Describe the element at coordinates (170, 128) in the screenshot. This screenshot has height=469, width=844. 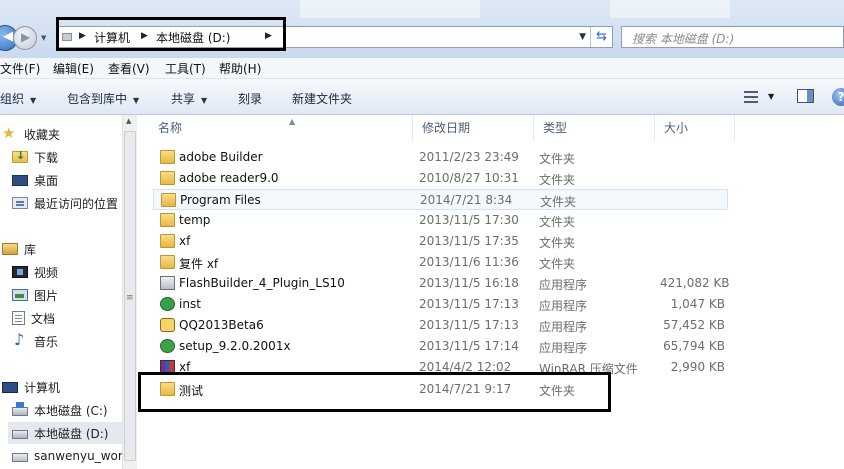
I see `column-name-label: 名称` at that location.